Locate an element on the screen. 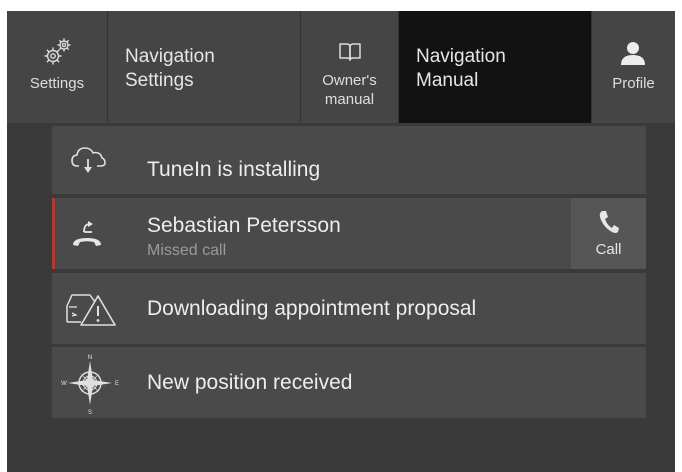  navigation-settings-label: Navigation Settings is located at coordinates (170, 68).